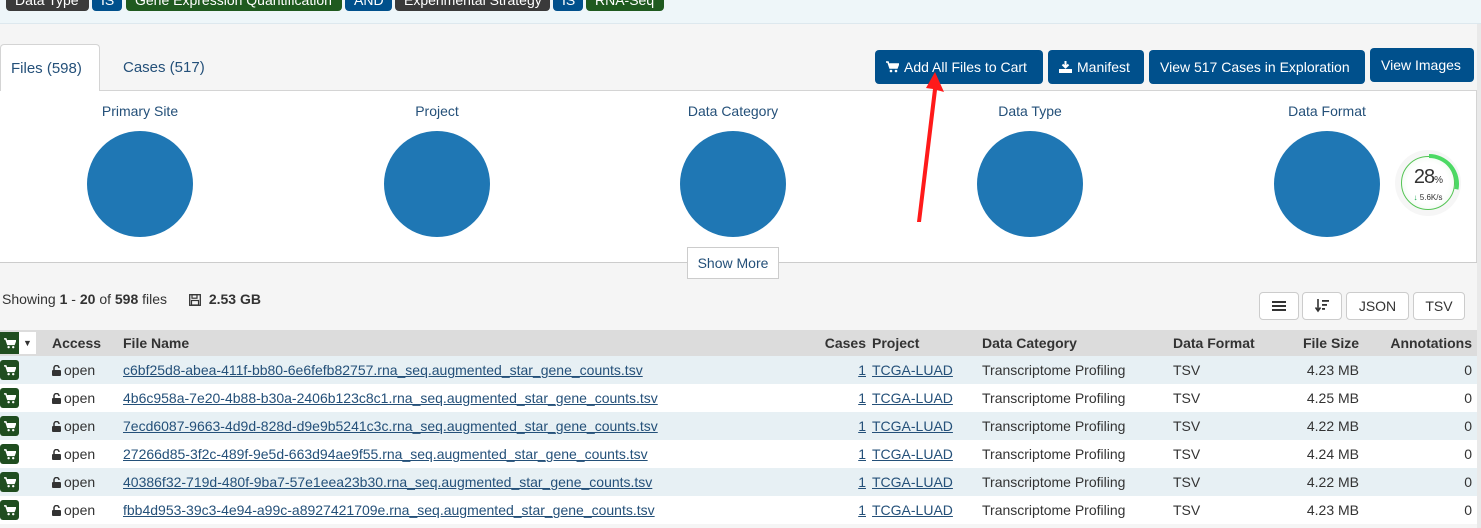 The height and width of the screenshot is (528, 1481). Describe the element at coordinates (1332, 510) in the screenshot. I see `file-size-cell: 4.23 MB` at that location.